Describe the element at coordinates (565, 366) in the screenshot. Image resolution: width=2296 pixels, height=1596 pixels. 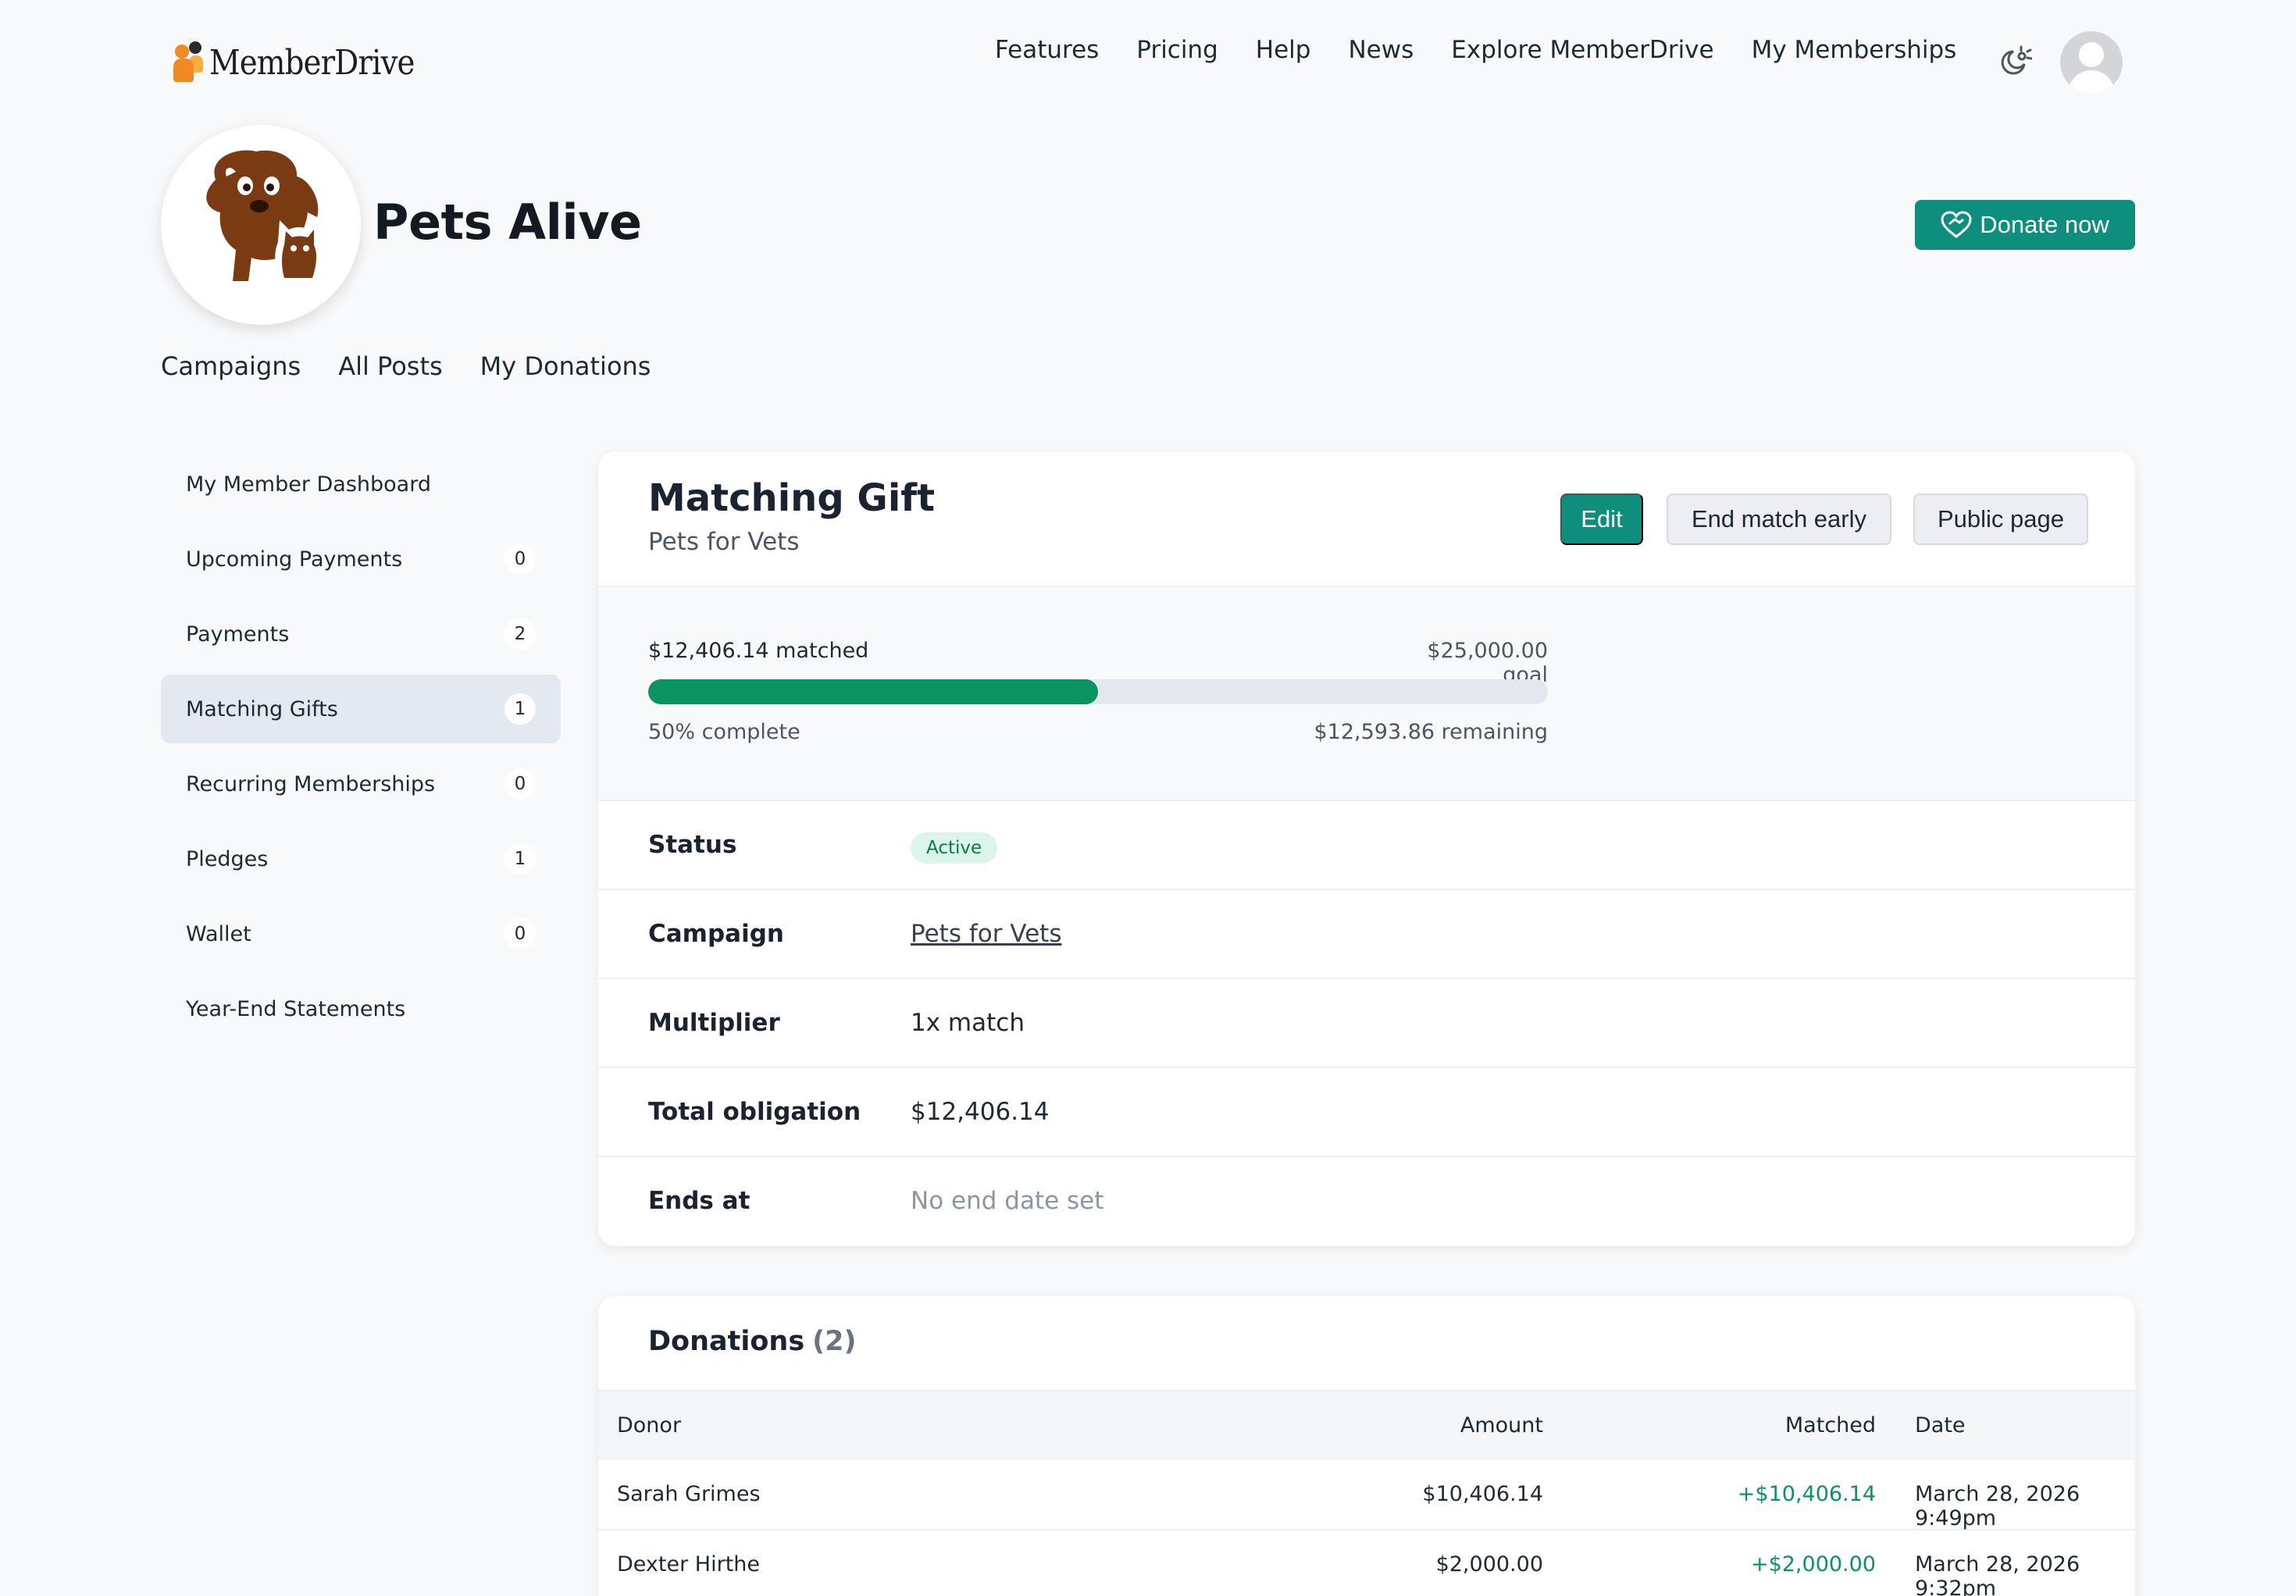
I see `tab-my-donations: My Donations` at that location.